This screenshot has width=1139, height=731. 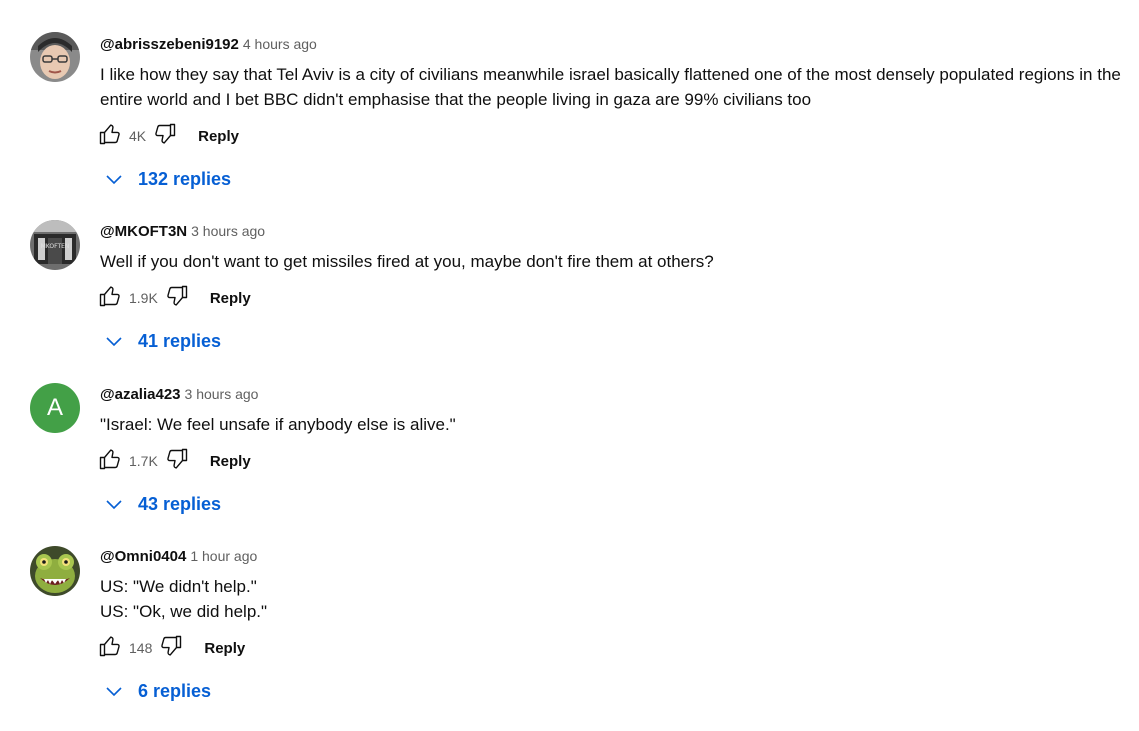 I want to click on view-replies-button: 43 replies, so click(x=162, y=504).